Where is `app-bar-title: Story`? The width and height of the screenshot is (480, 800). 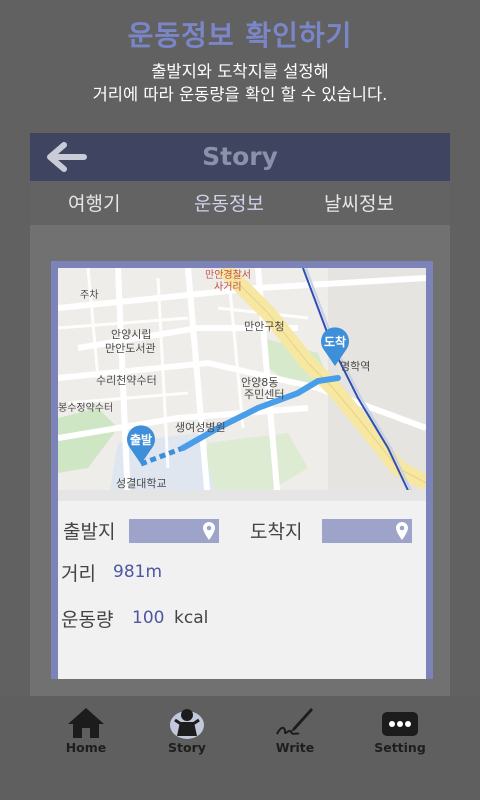 app-bar-title: Story is located at coordinates (240, 156).